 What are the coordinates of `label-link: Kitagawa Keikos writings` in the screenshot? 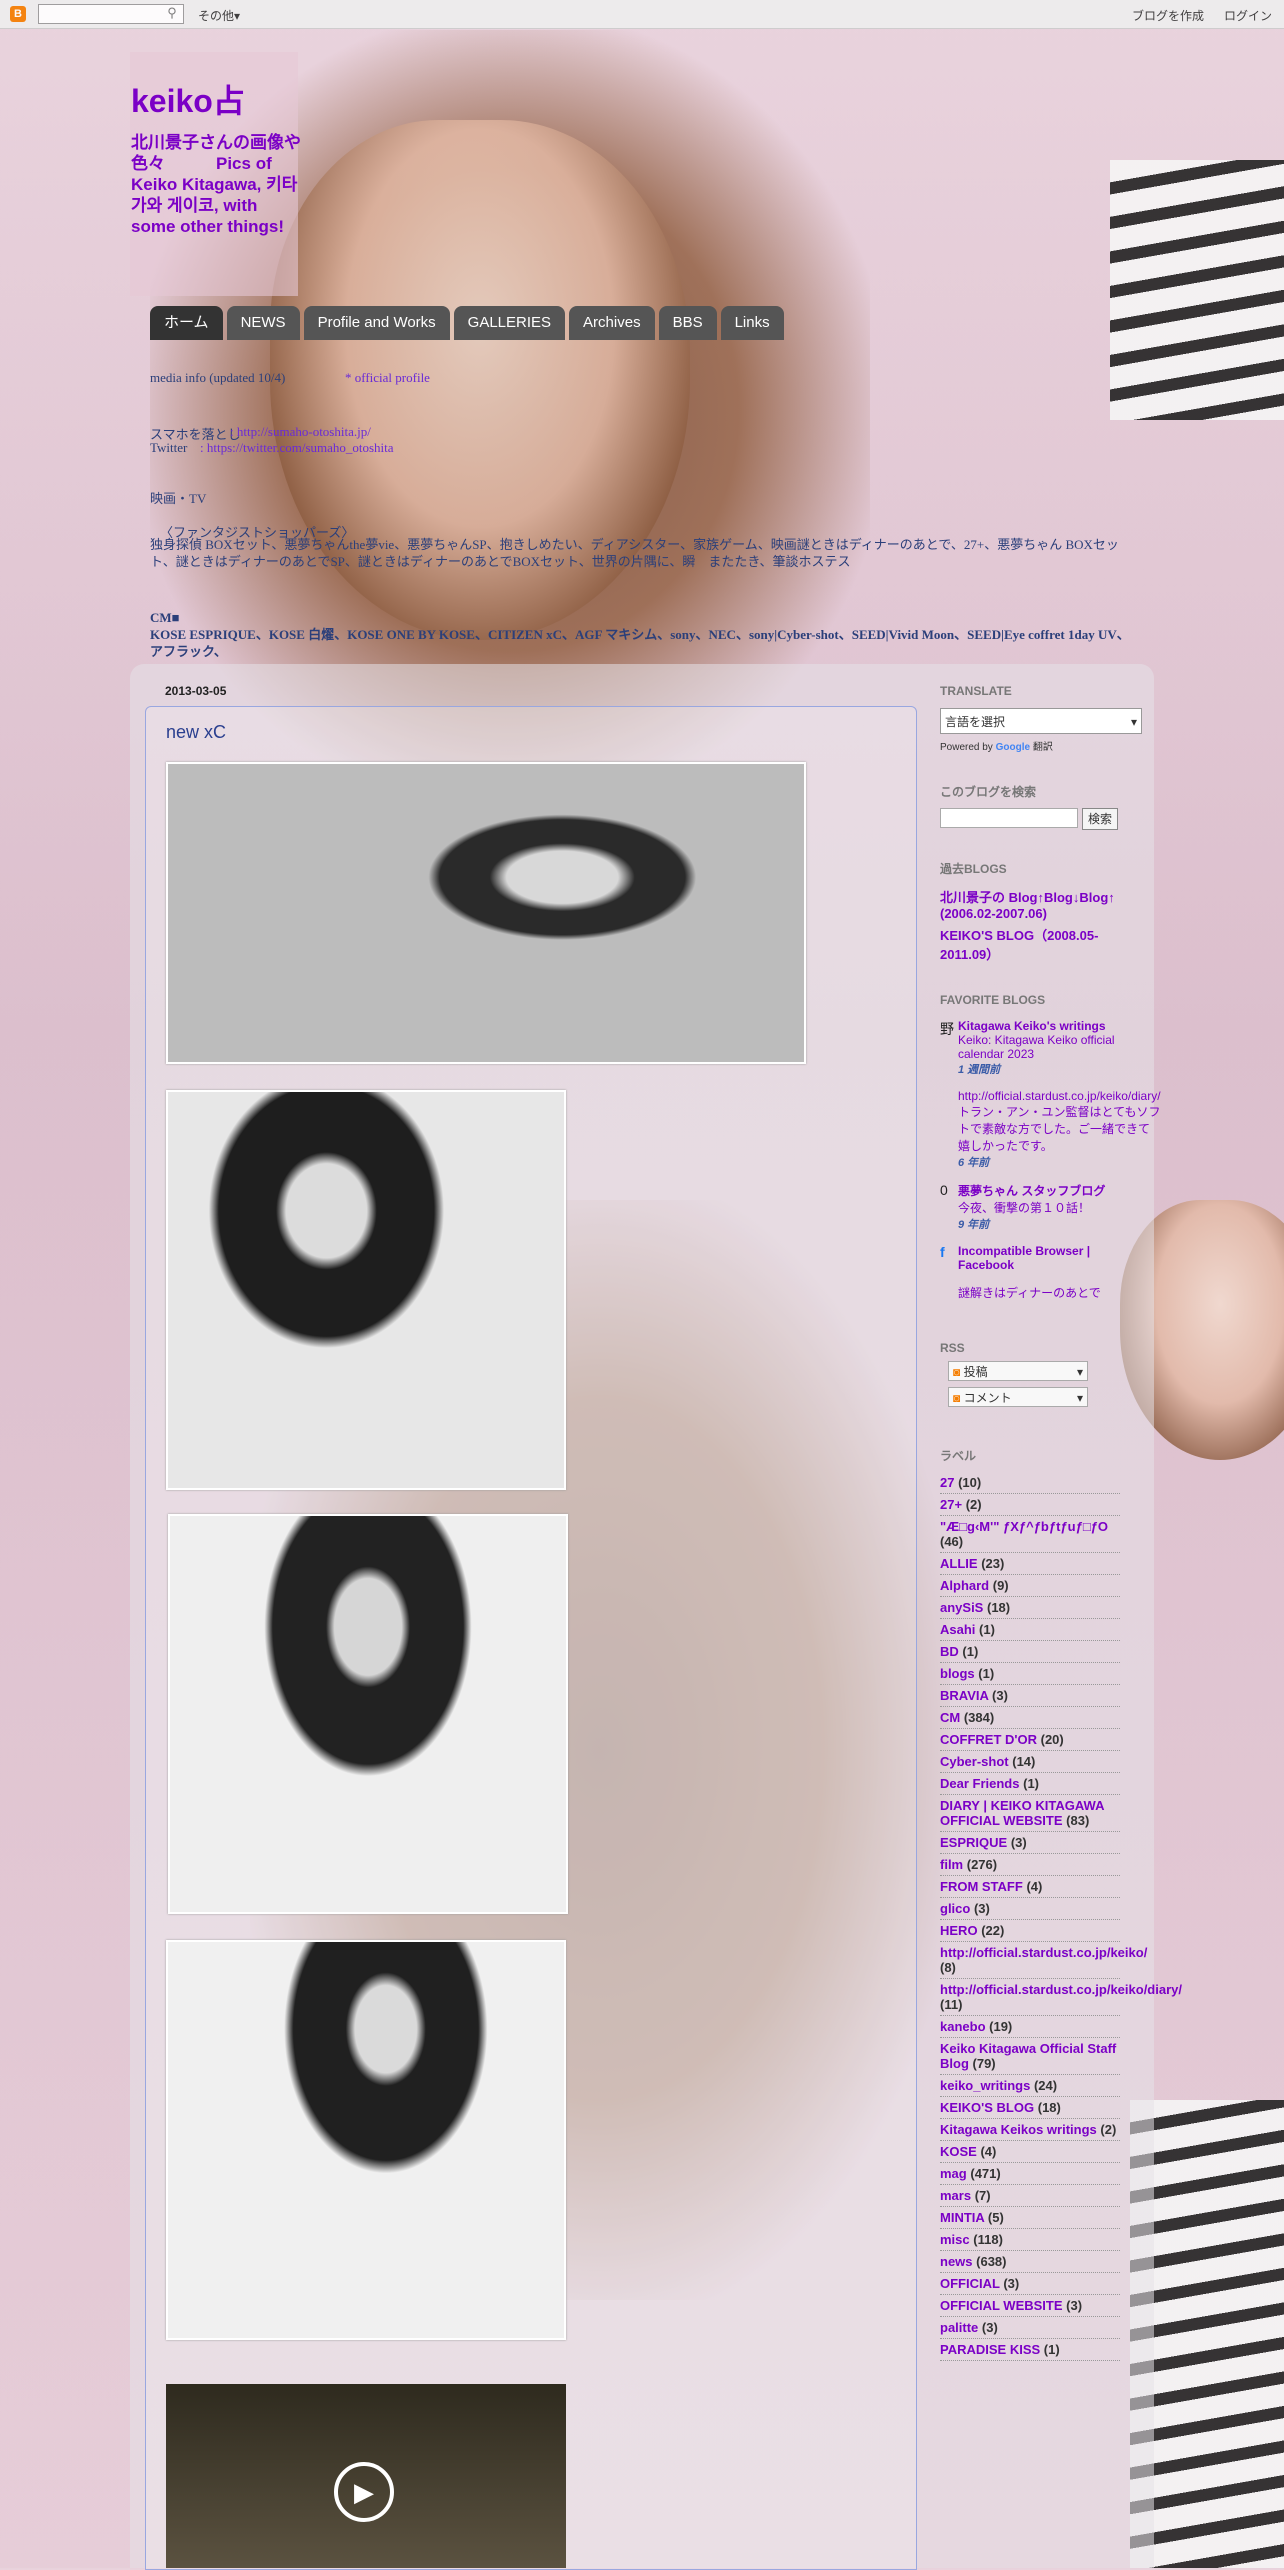 It's located at (1018, 2129).